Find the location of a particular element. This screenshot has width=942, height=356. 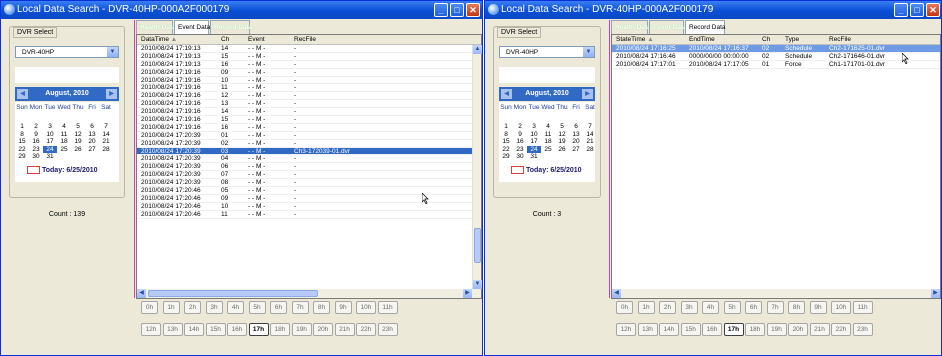

hour-button-18h: 18h is located at coordinates (755, 329).